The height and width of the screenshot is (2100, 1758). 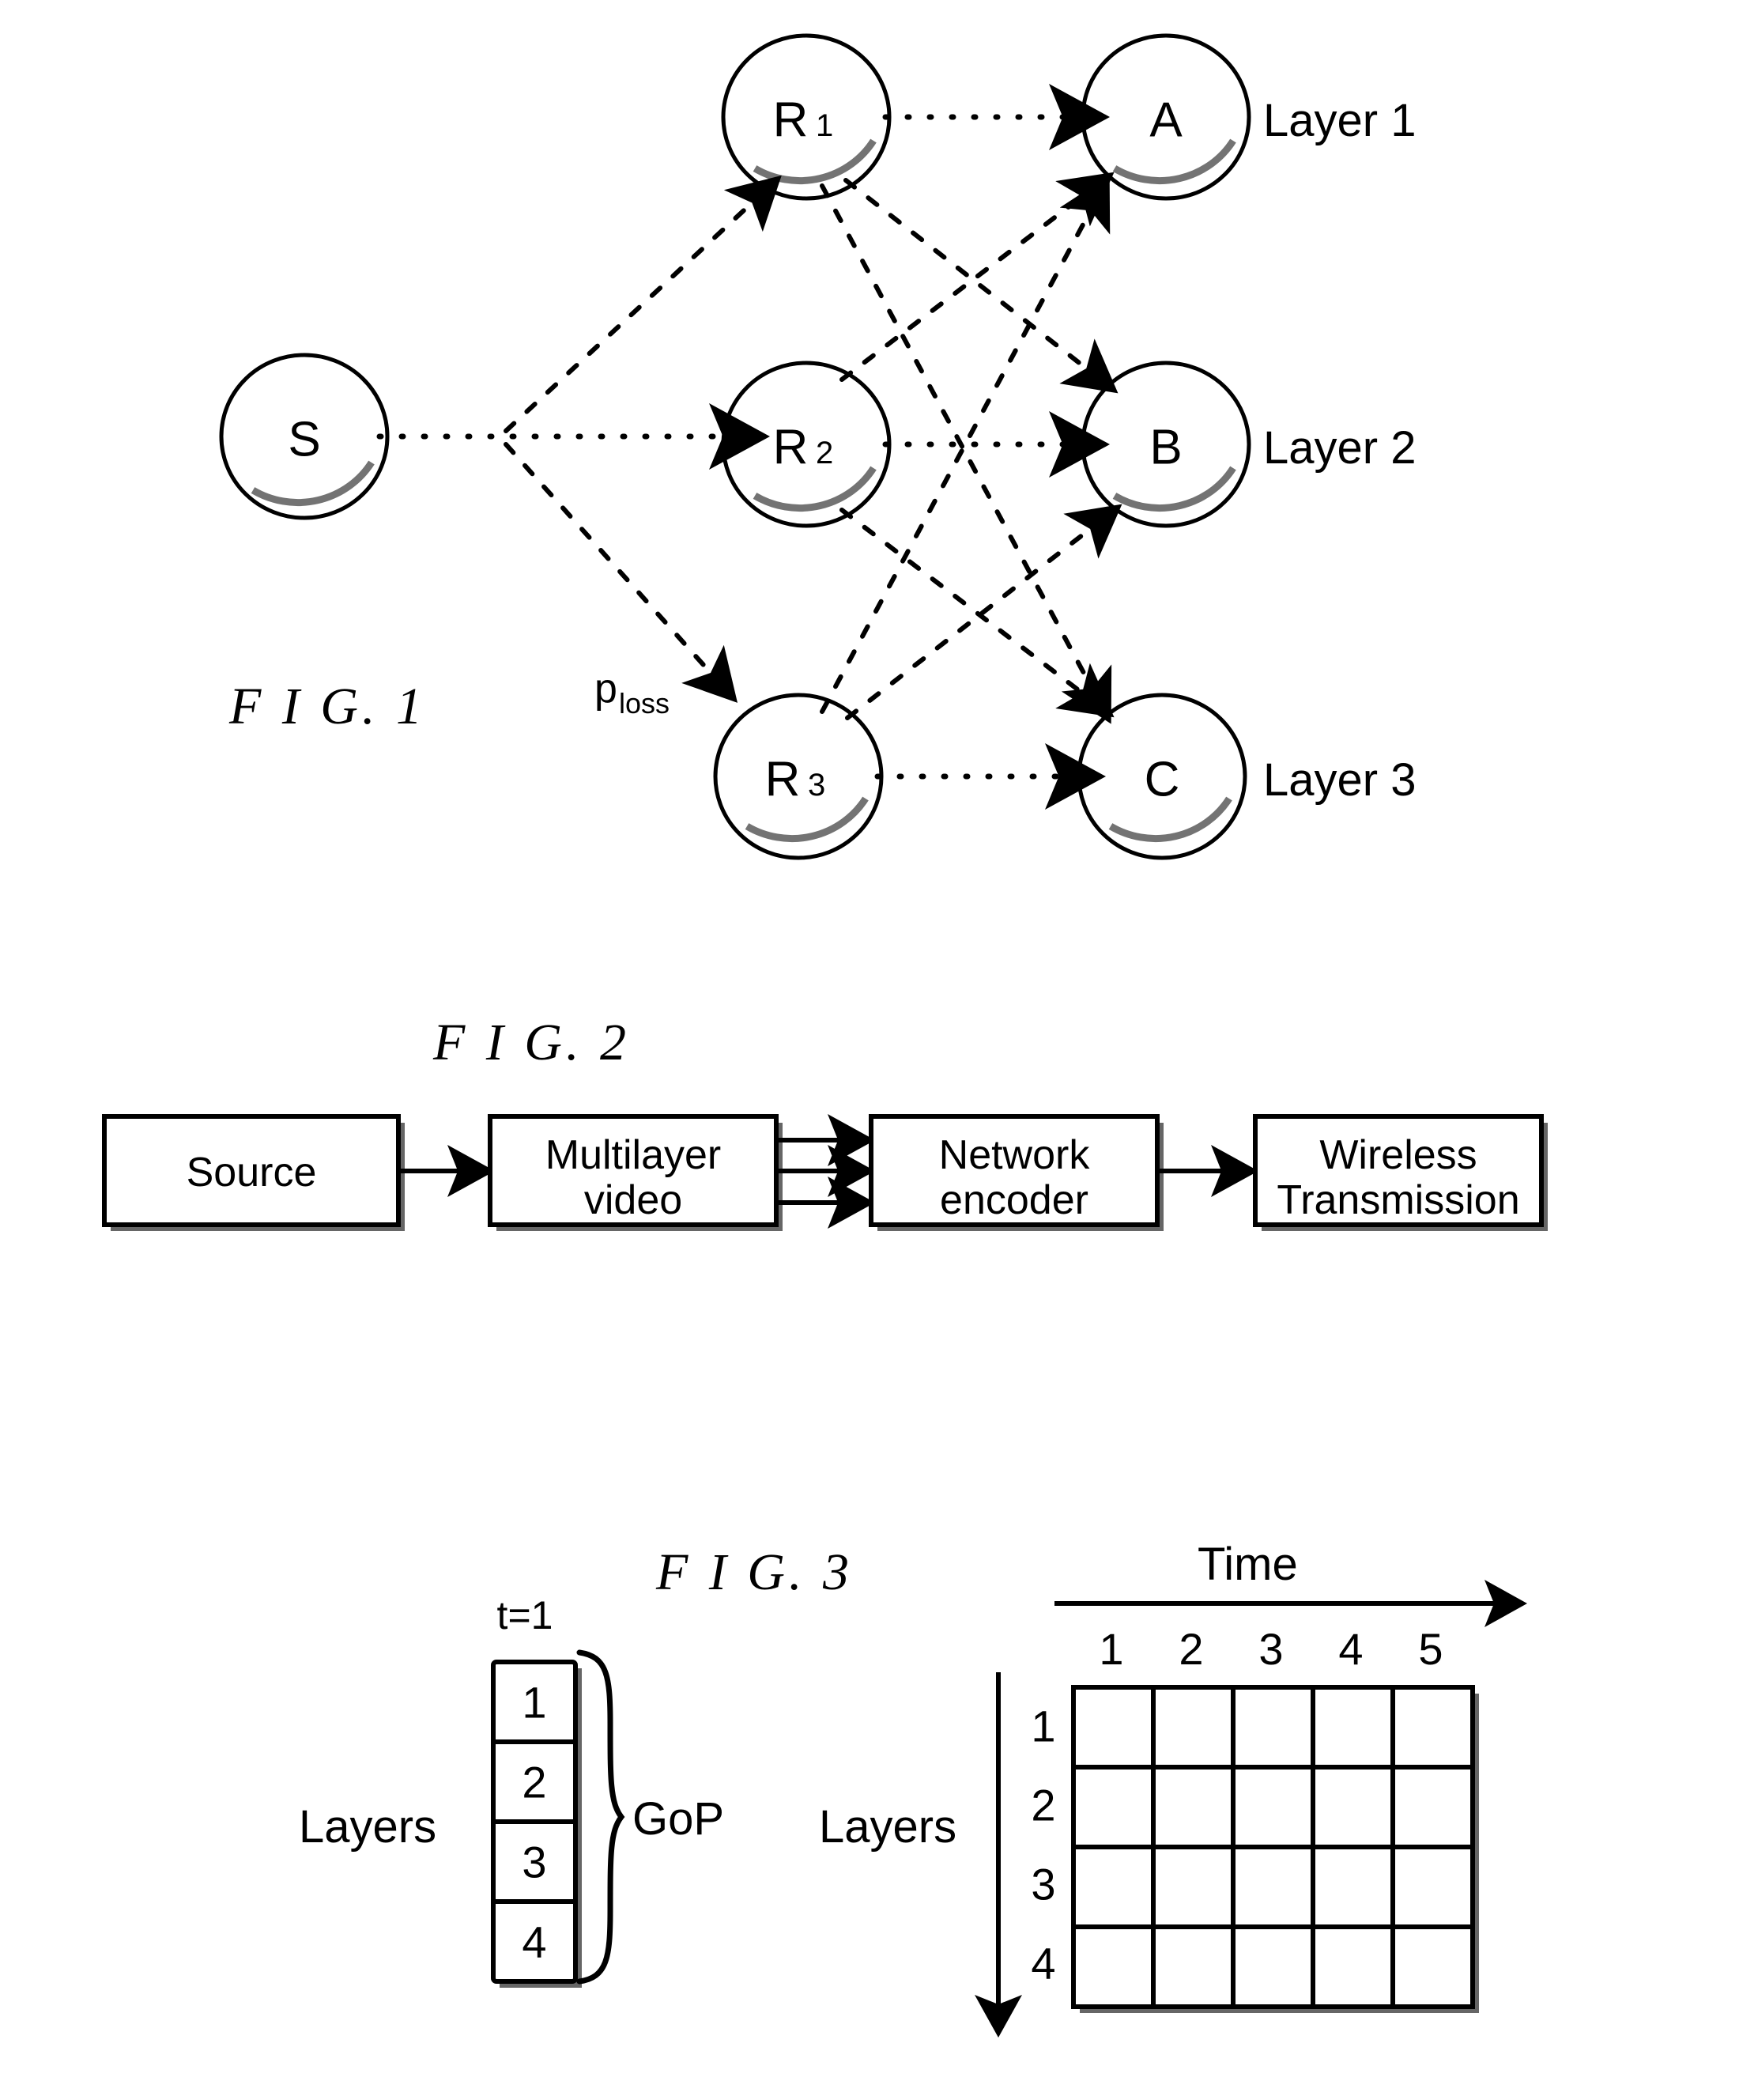 I want to click on figure-2-caption: F I G. 2, so click(x=531, y=1042).